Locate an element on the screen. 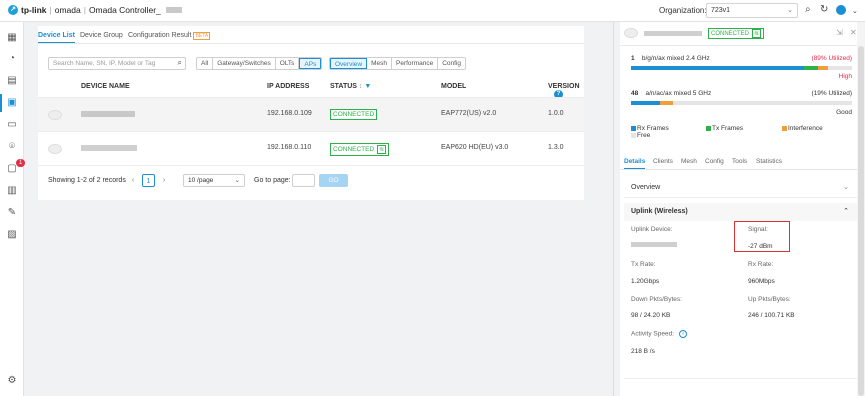 The width and height of the screenshot is (865, 396). col-status: STATUS ↕ ▼ is located at coordinates (350, 86).